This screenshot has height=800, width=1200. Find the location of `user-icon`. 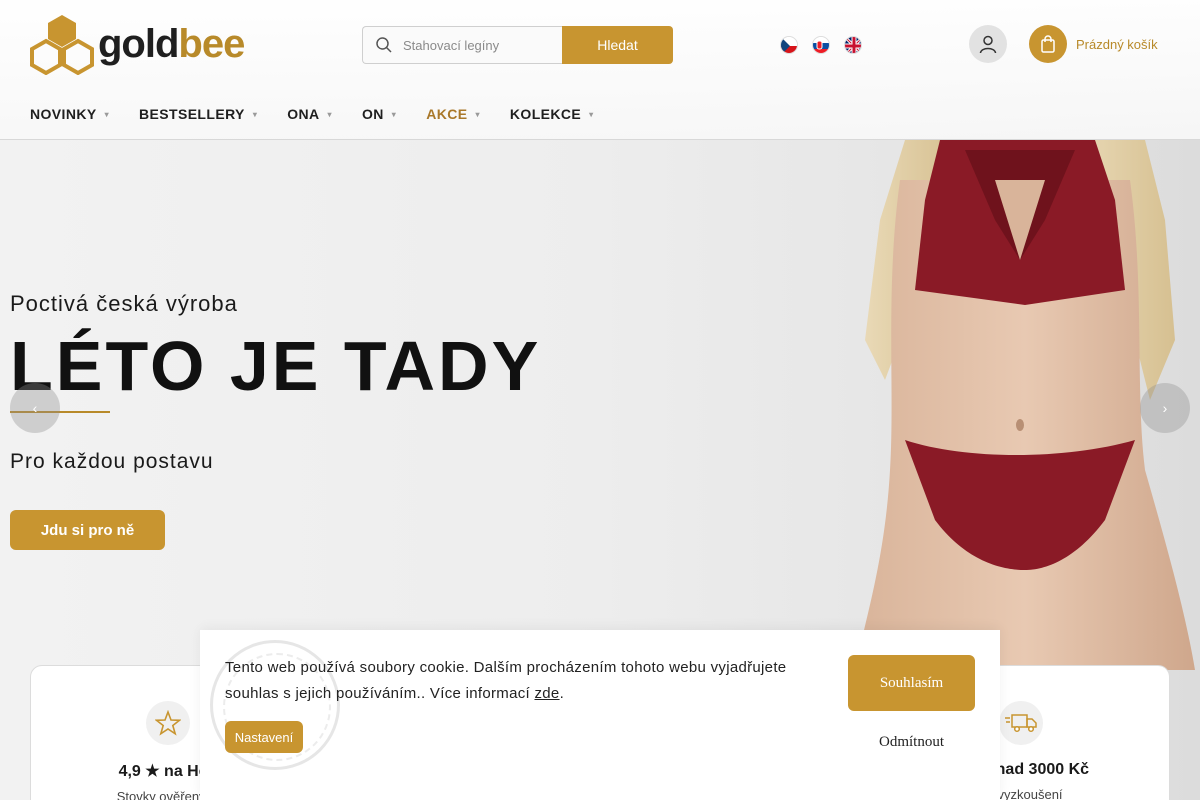

user-icon is located at coordinates (988, 44).